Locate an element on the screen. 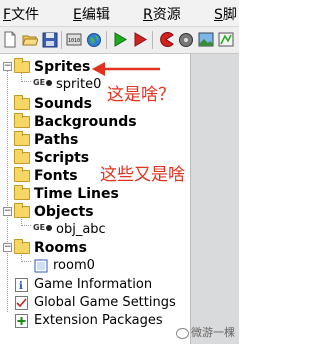 Image resolution: width=320 pixels, height=344 pixels. extension-icon is located at coordinates (21, 321).